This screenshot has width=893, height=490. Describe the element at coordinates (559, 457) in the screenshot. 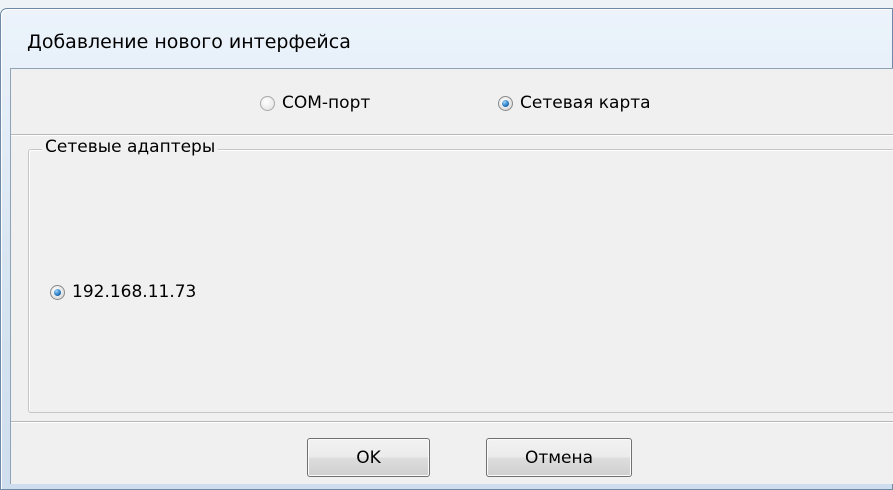

I see `cancel-button: Отмена` at that location.